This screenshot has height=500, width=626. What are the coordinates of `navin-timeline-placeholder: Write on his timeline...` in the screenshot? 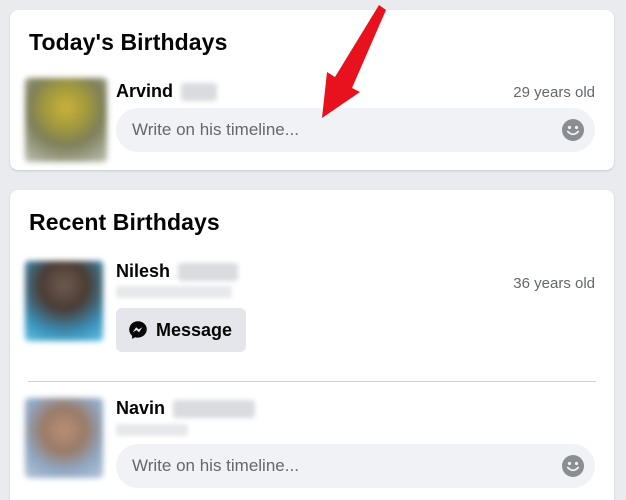 It's located at (215, 465).